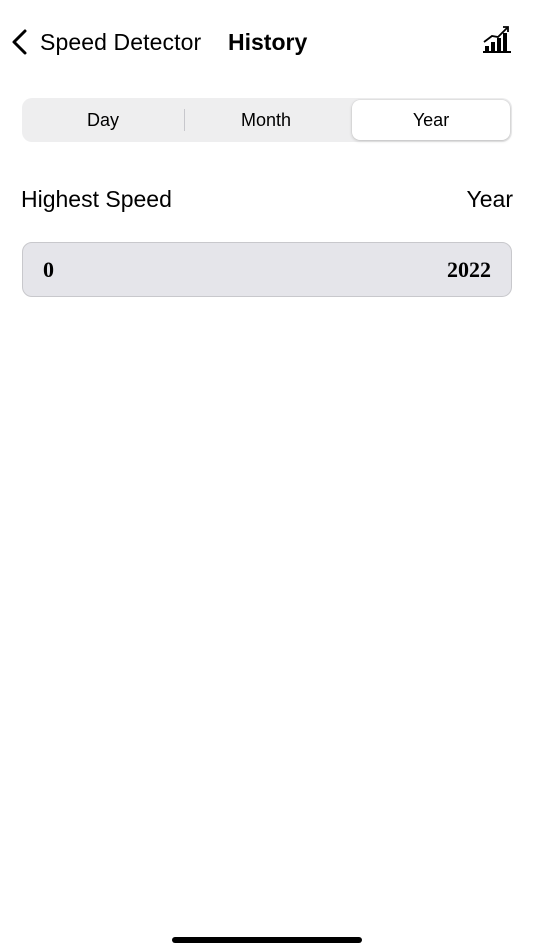  I want to click on bar-chart-icon, so click(497, 41).